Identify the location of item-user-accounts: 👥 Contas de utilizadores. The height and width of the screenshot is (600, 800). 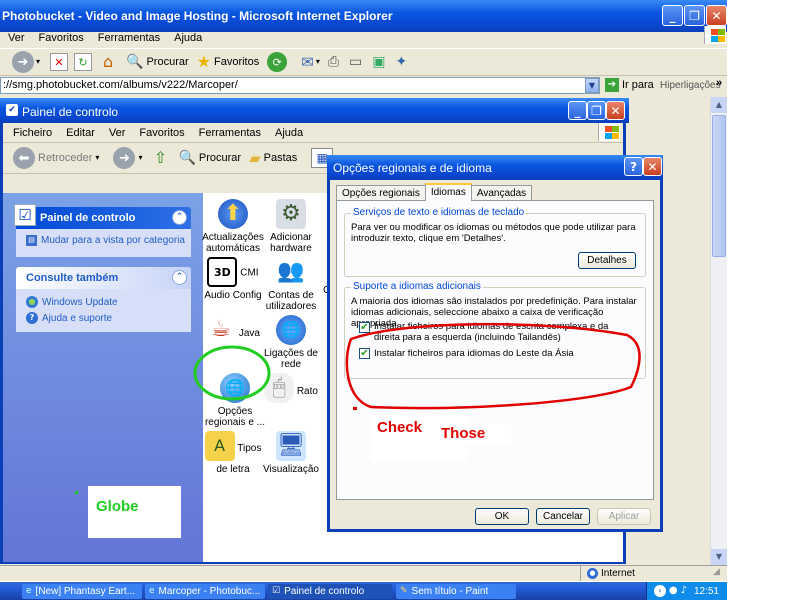
(291, 285).